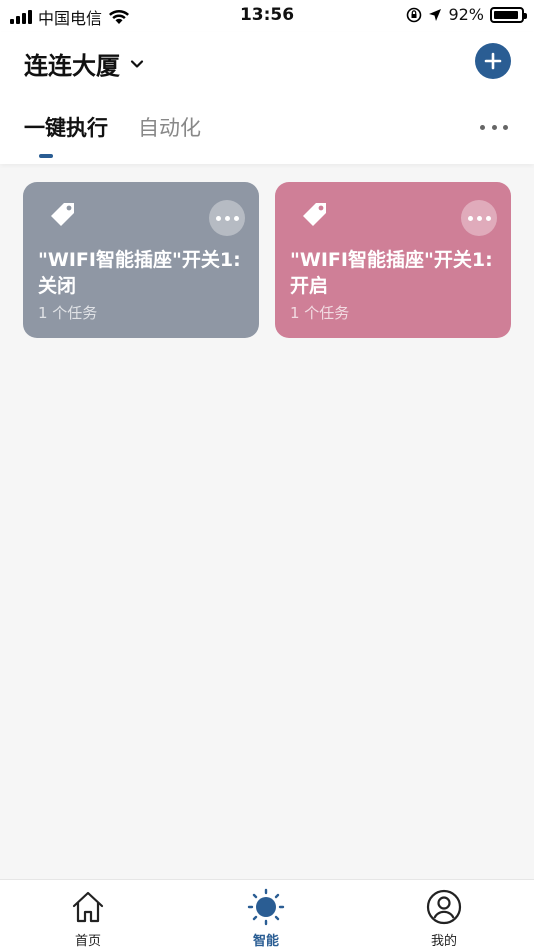 This screenshot has height=950, width=534. I want to click on battery-fill, so click(506, 14).